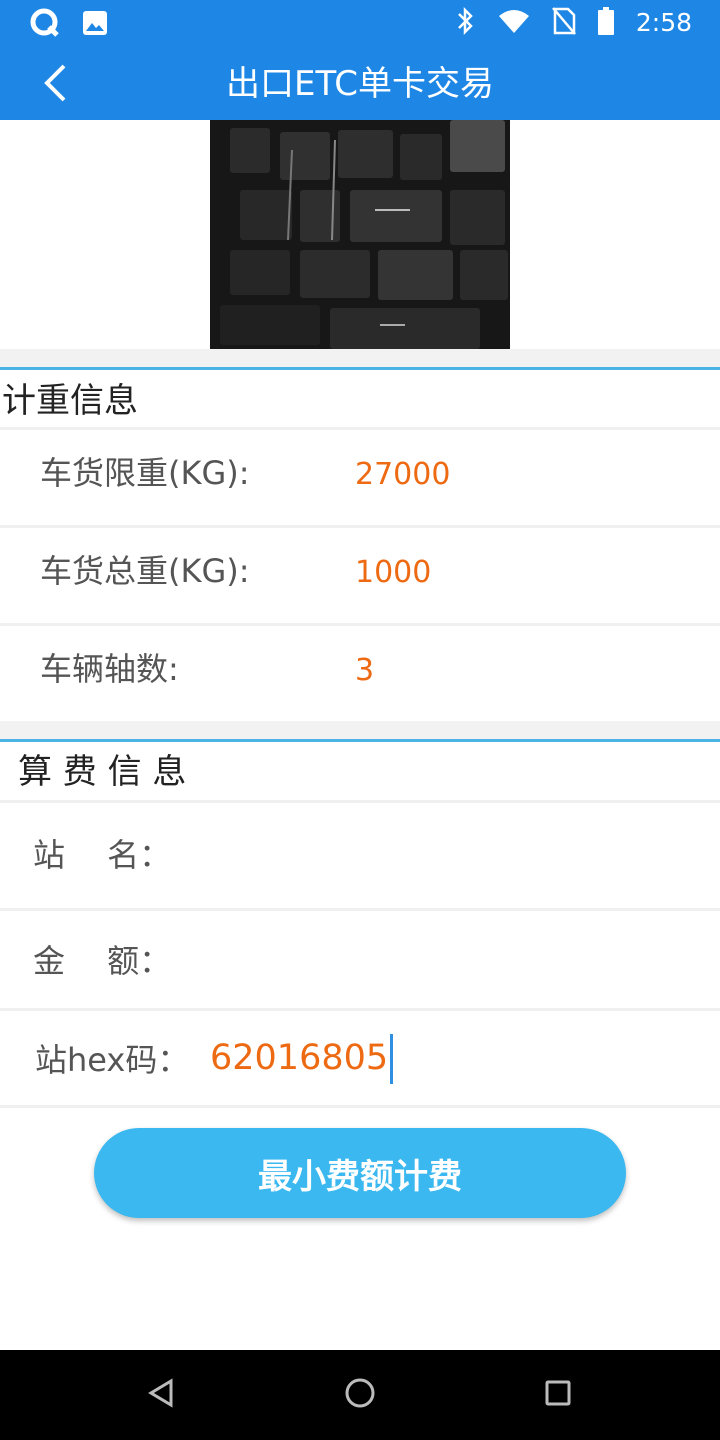 The width and height of the screenshot is (720, 1440). I want to click on station-name-row: 站 名：, so click(360, 854).